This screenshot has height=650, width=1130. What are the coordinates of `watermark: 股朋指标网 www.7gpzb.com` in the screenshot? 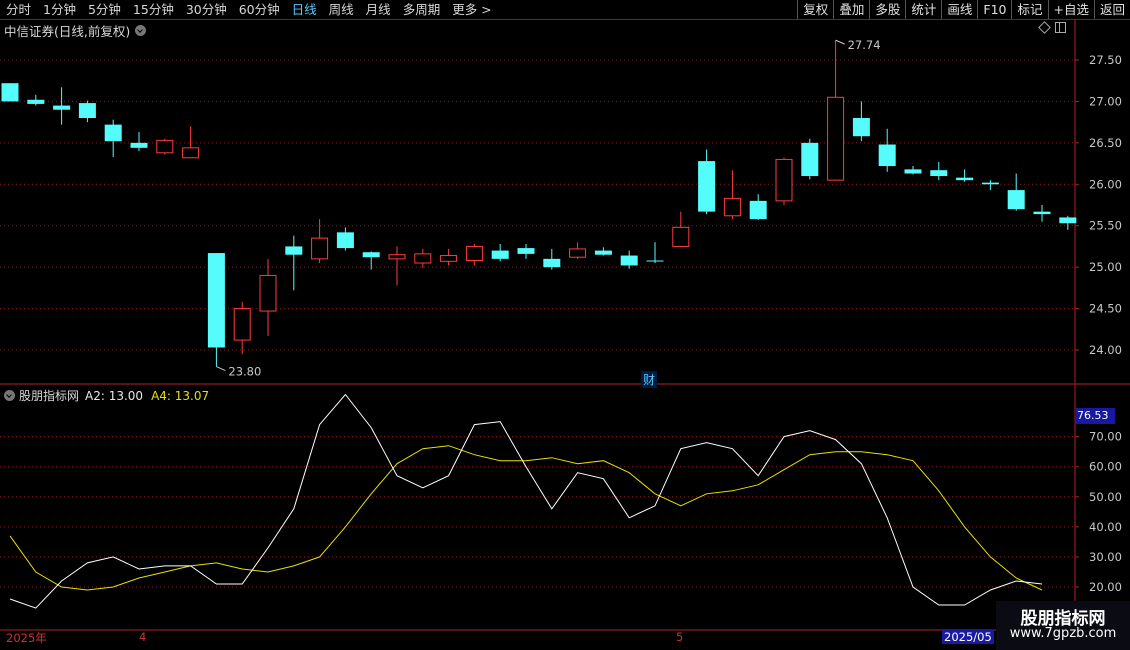 It's located at (1063, 625).